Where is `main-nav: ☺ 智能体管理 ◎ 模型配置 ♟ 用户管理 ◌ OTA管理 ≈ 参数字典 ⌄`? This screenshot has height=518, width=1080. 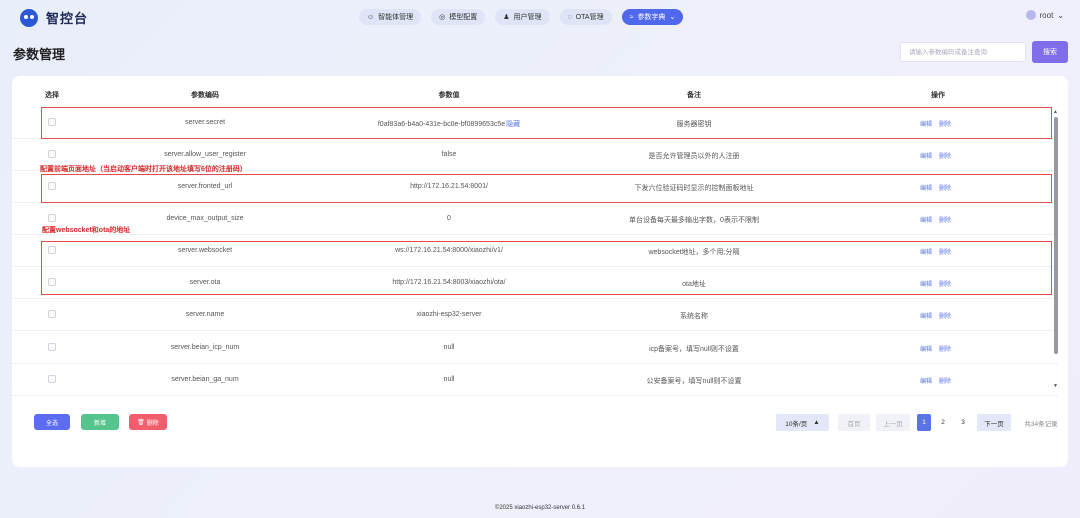
main-nav: ☺ 智能体管理 ◎ 模型配置 ♟ 用户管理 ◌ OTA管理 ≈ 参数字典 ⌄ is located at coordinates (521, 17).